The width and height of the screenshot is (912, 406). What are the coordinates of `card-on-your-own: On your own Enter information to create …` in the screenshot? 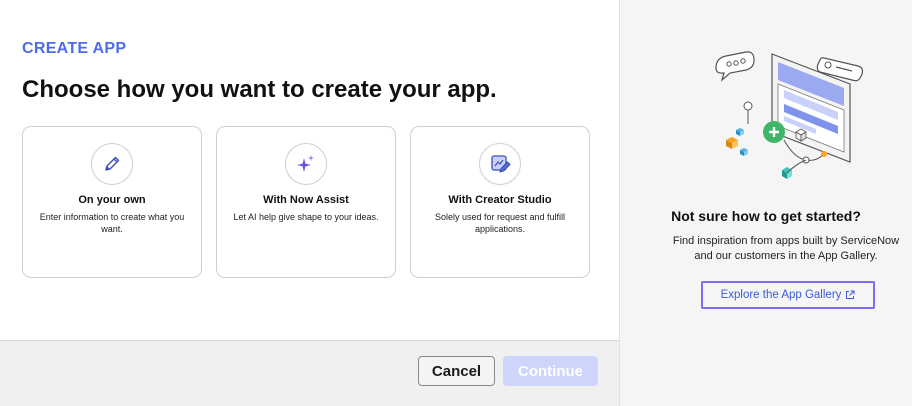 It's located at (112, 202).